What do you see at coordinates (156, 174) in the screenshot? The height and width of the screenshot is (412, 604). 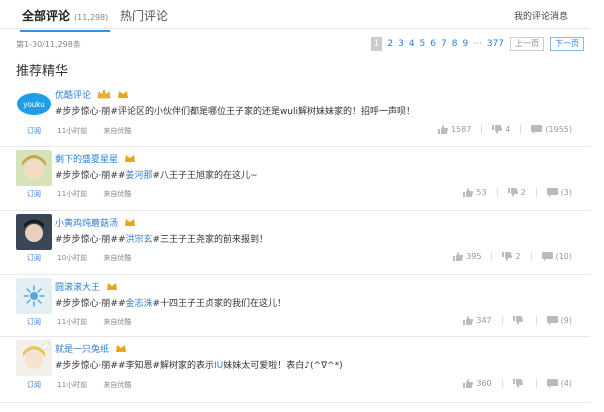 I see `comment-text: #步步惊心·丽##姜河那#八王子王旭家的在这儿~` at bounding box center [156, 174].